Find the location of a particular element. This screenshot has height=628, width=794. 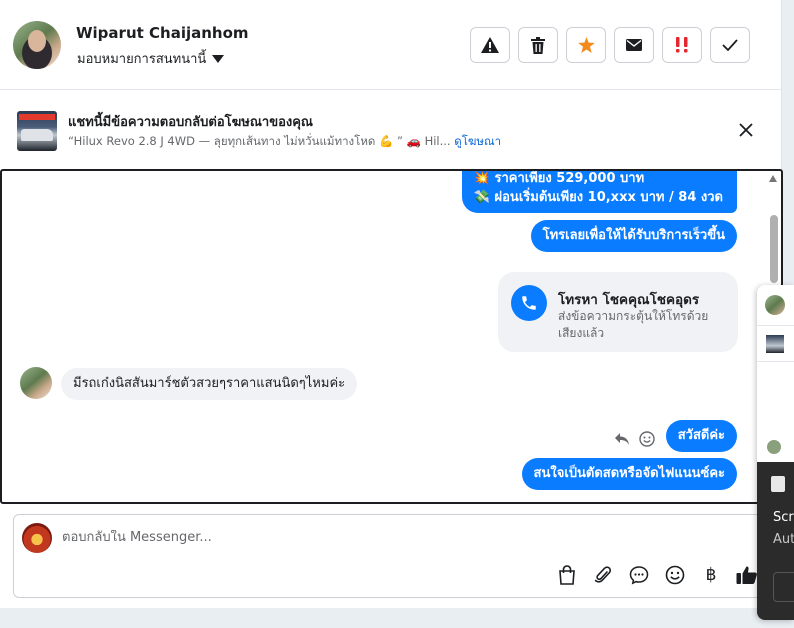

message-bubble-outgoing: สวัสดีค่ะ is located at coordinates (701, 436).